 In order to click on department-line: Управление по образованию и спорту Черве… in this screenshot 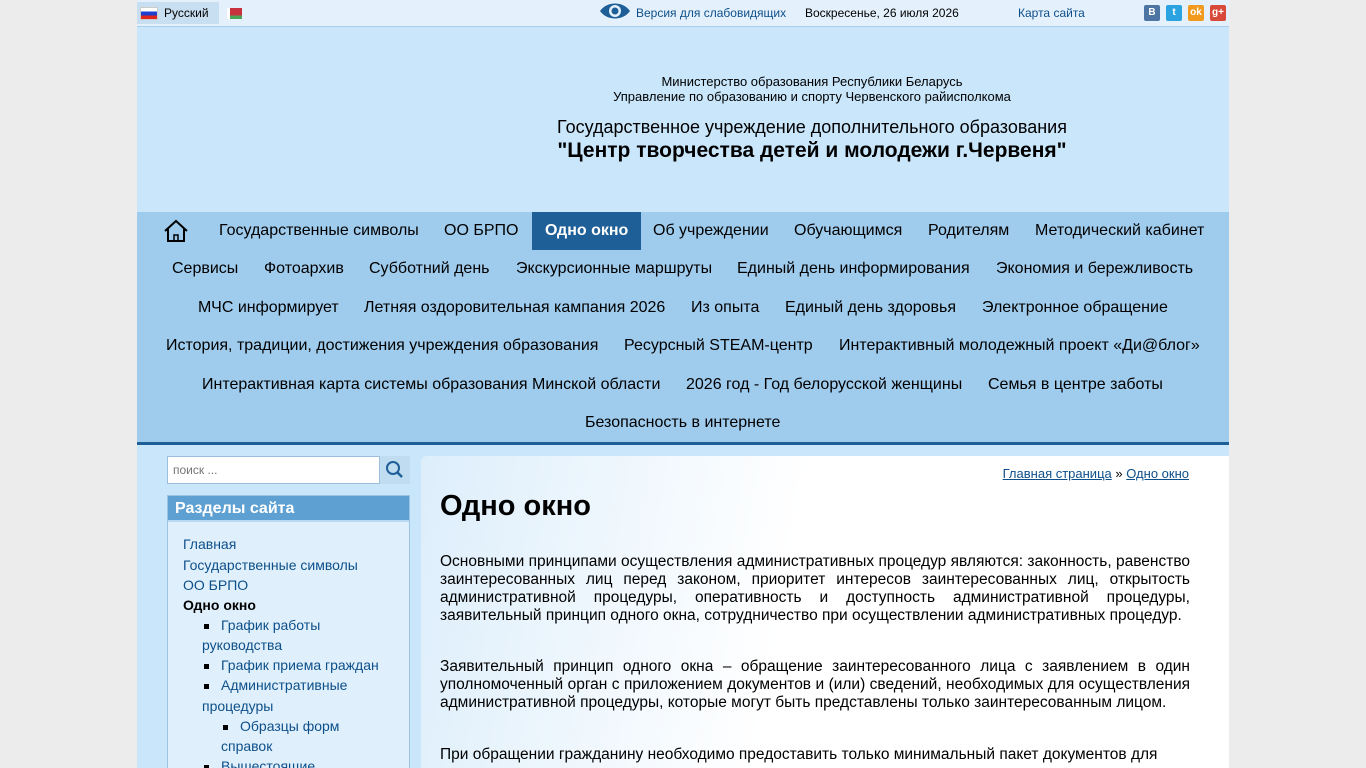, I will do `click(812, 96)`.